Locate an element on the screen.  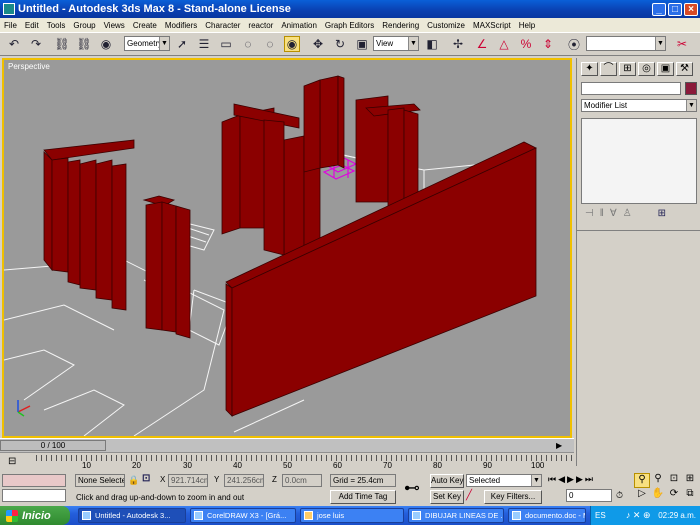
language-indicator: ES is located at coordinates (598, 515).